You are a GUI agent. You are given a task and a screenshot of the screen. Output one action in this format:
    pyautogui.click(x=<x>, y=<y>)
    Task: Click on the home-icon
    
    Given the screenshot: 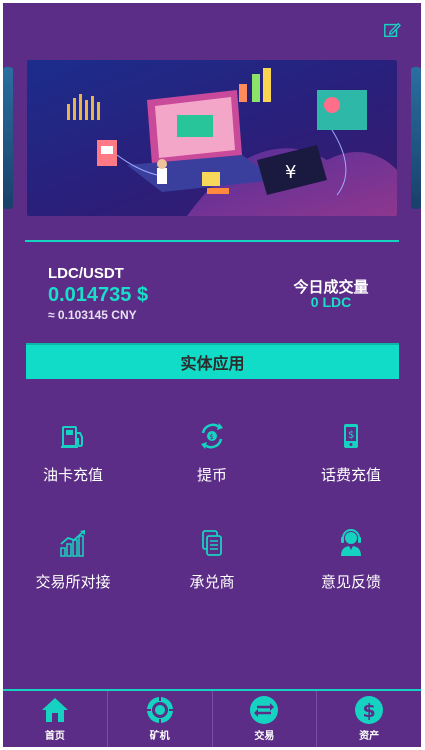 What is the action you would take?
    pyautogui.click(x=54, y=710)
    